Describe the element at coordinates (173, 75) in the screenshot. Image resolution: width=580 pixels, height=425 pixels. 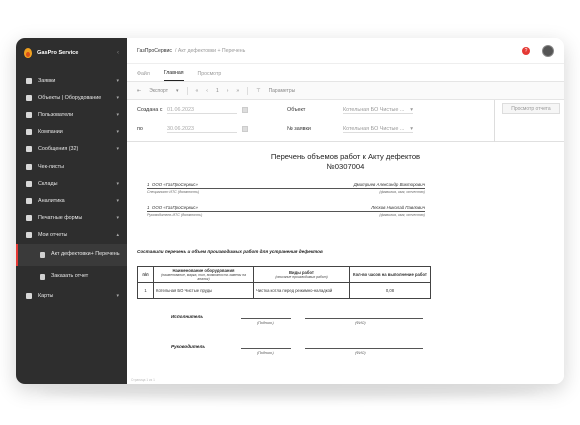
I see `tab-1: Главная` at that location.